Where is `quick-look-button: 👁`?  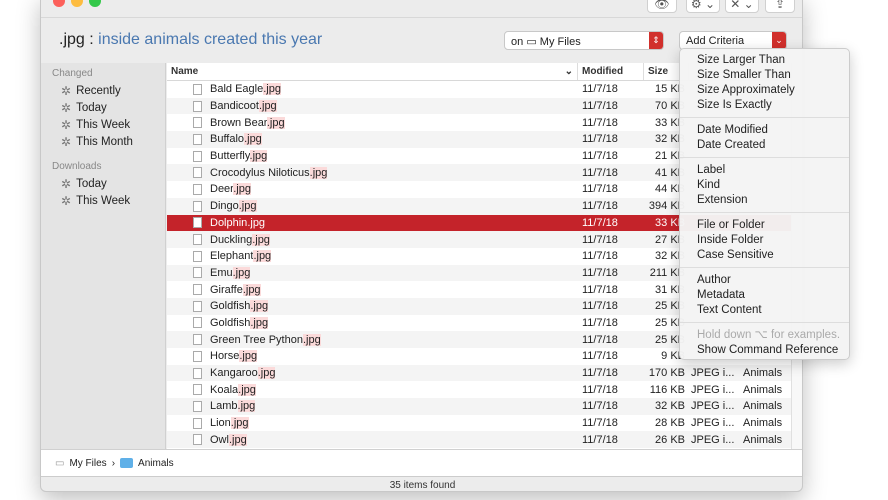
quick-look-button: 👁 is located at coordinates (662, 6).